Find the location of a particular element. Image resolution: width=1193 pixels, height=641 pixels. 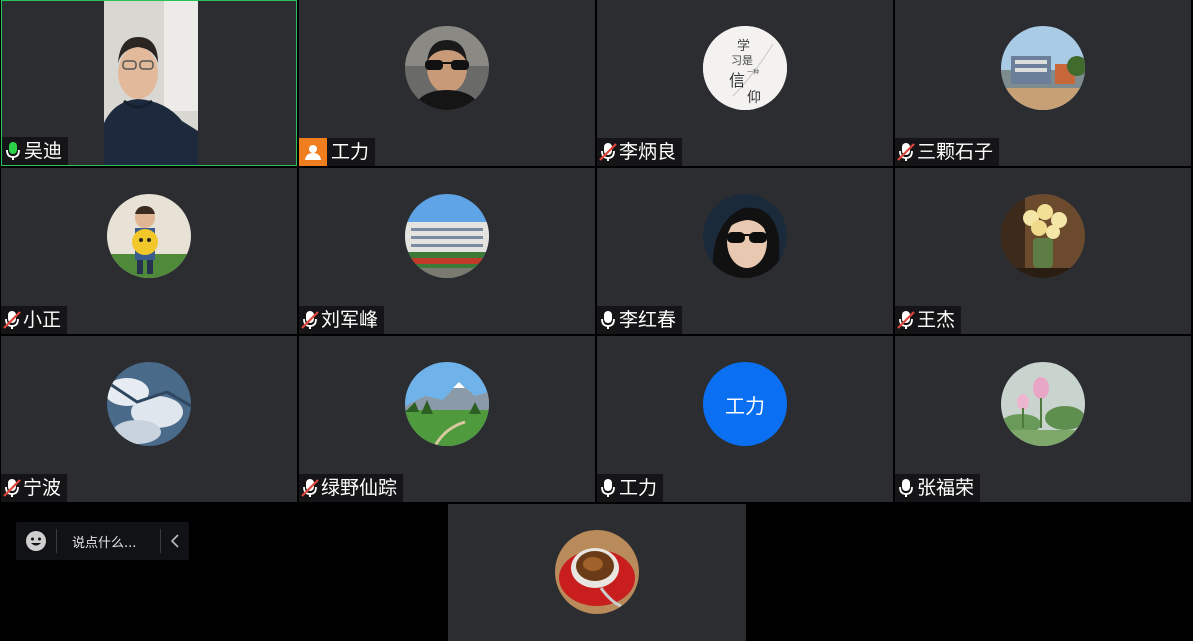

participant-name: 张福荣 is located at coordinates (946, 488).